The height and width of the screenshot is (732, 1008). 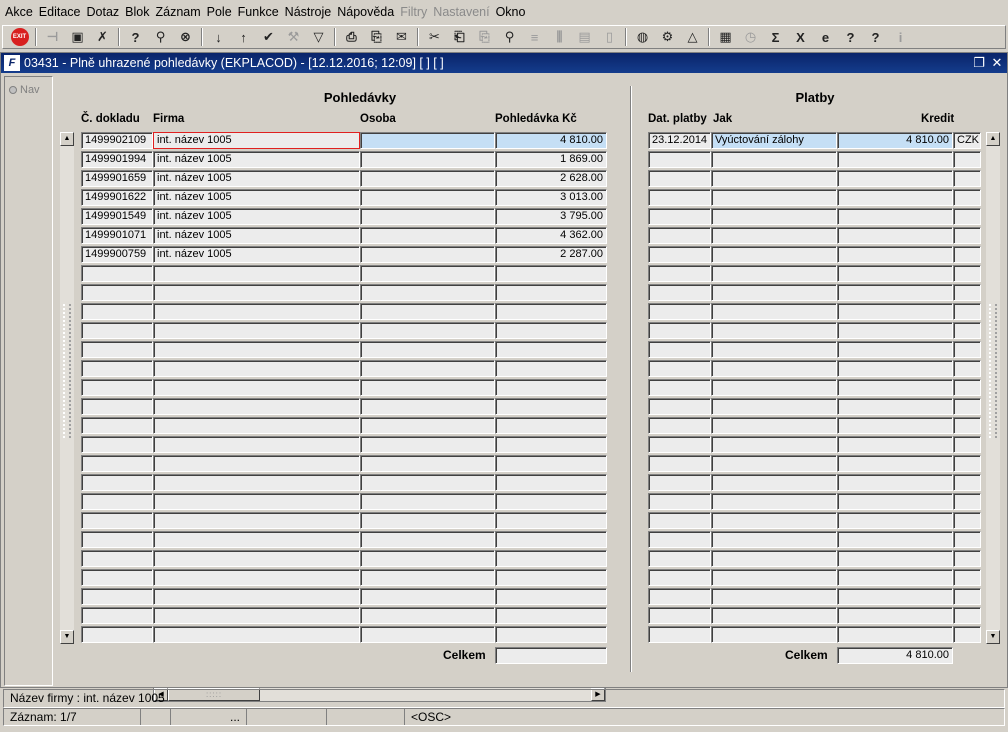 I want to click on nav-radio: Nav, so click(x=24, y=90).